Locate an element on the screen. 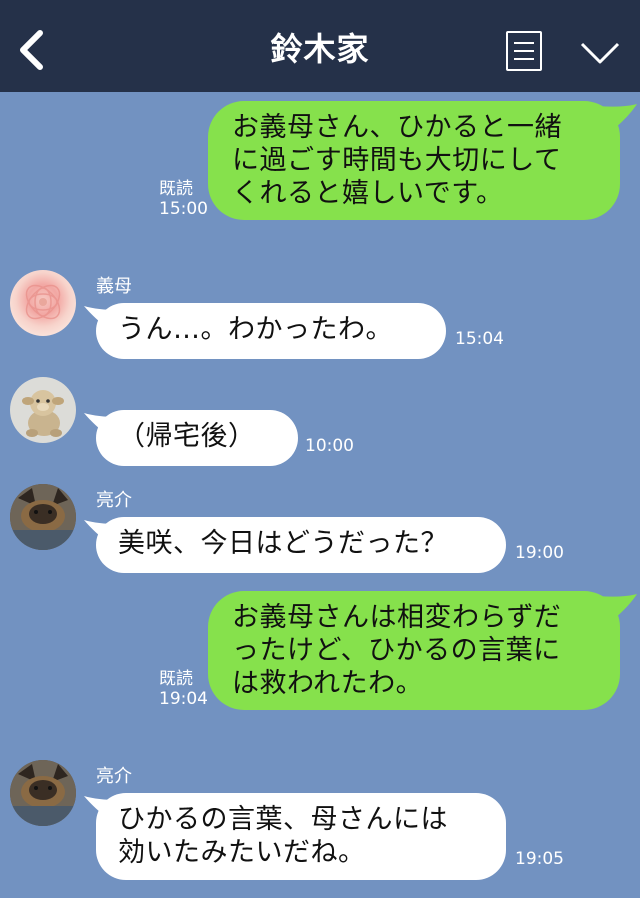 Image resolution: width=640 pixels, height=898 pixels. message-time: 19:05 is located at coordinates (539, 859).